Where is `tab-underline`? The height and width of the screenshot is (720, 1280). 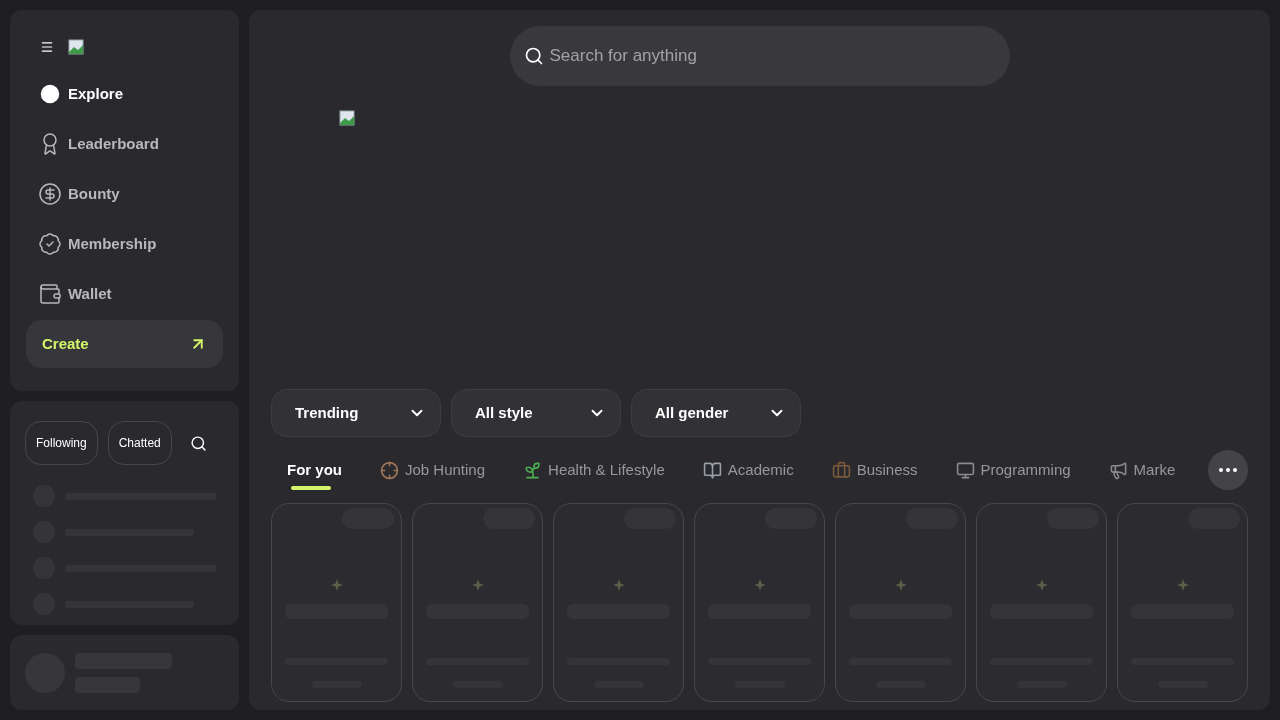
tab-underline is located at coordinates (311, 488).